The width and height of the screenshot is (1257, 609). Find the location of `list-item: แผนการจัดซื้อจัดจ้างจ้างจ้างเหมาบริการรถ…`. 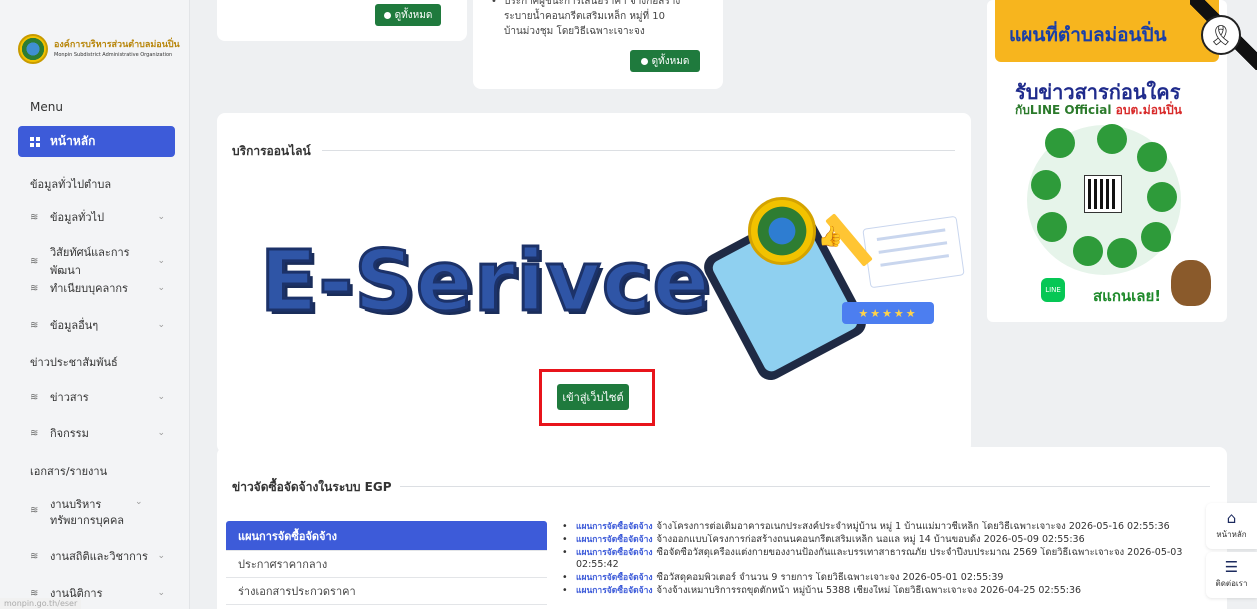

list-item: แผนการจัดซื้อจัดจ้างจ้างจ้างเหมาบริการรถ… is located at coordinates (907, 591).